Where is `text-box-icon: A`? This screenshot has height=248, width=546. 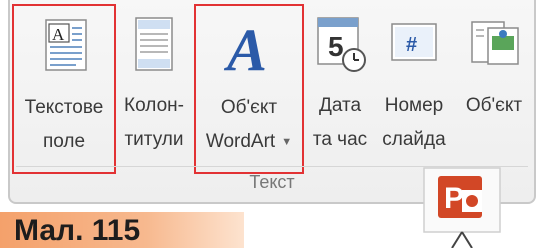 text-box-icon: A is located at coordinates (66, 45).